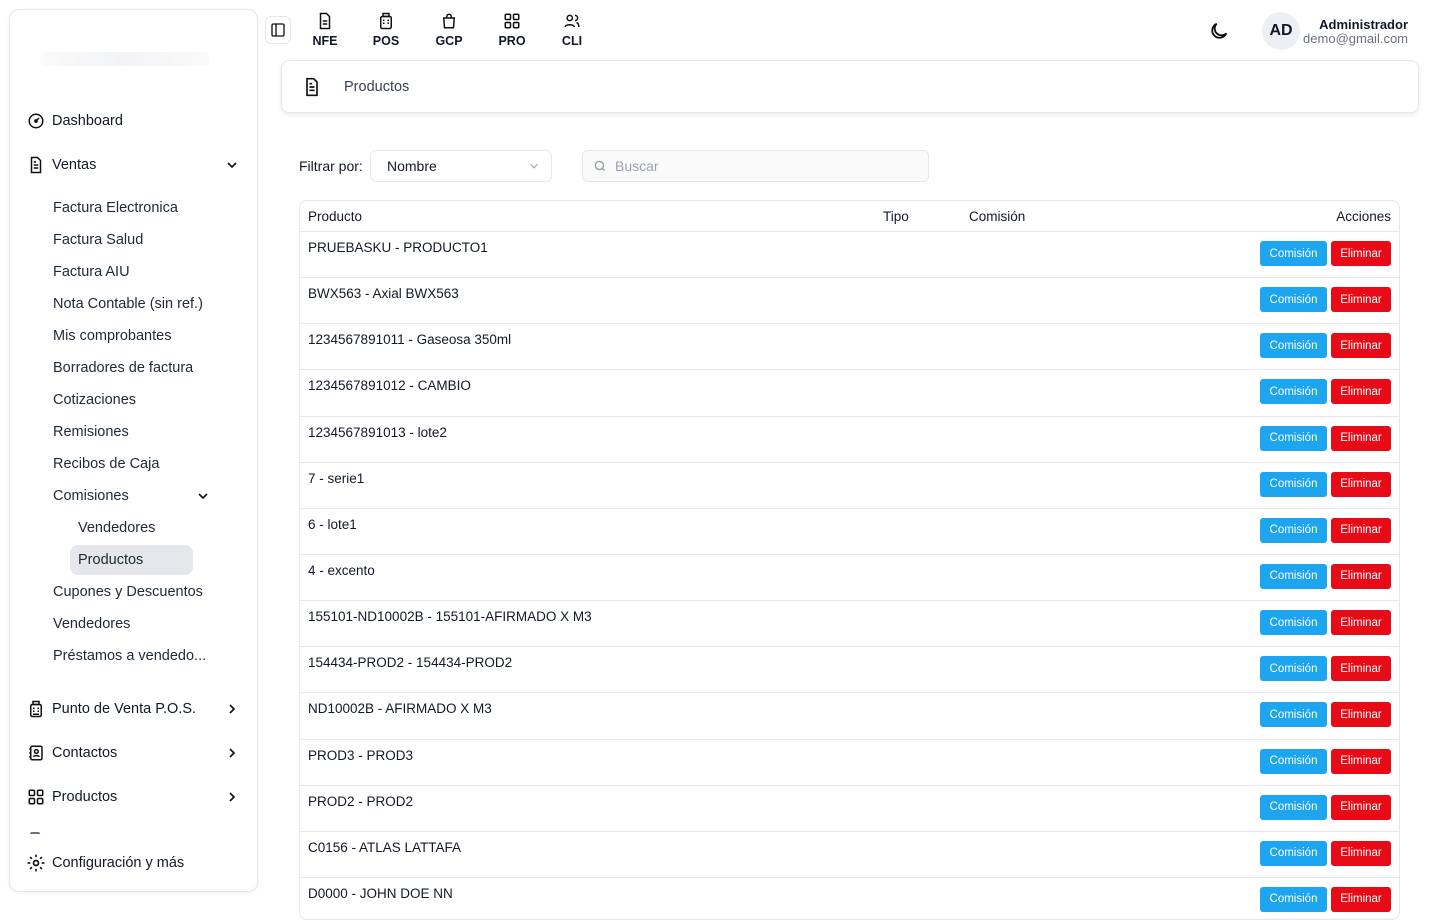  What do you see at coordinates (36, 753) in the screenshot?
I see `contacts-icon` at bounding box center [36, 753].